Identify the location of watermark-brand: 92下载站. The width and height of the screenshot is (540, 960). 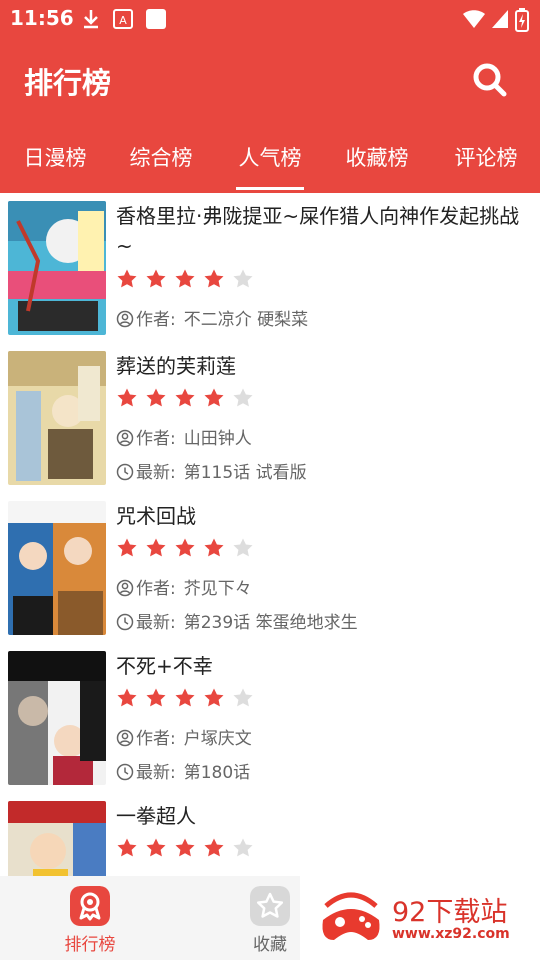
(450, 912).